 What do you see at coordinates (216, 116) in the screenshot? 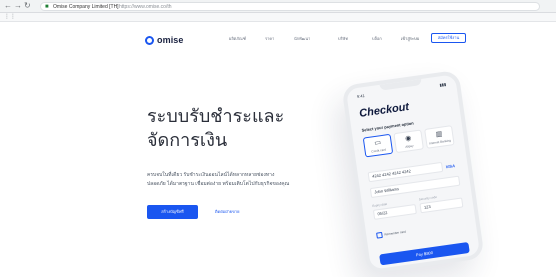
I see `hero-title-line-1: ระบบรับชำระและ` at bounding box center [216, 116].